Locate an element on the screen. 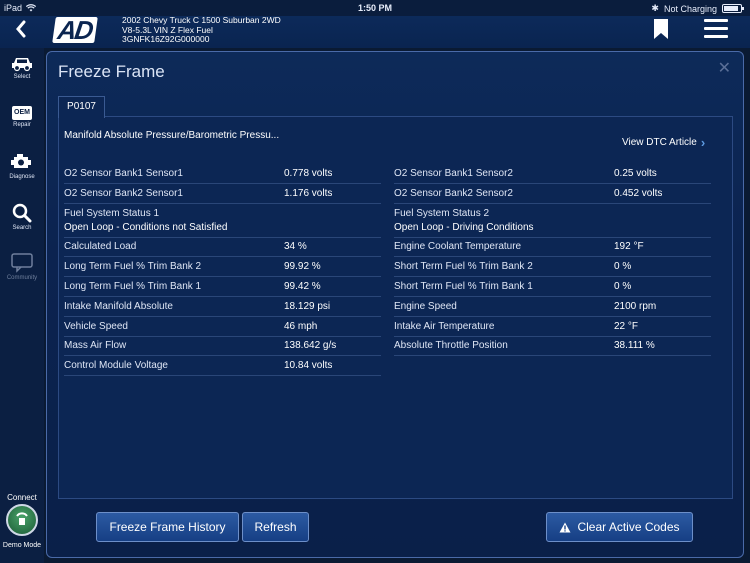 This screenshot has width=750, height=563. back-button is located at coordinates (23, 31).